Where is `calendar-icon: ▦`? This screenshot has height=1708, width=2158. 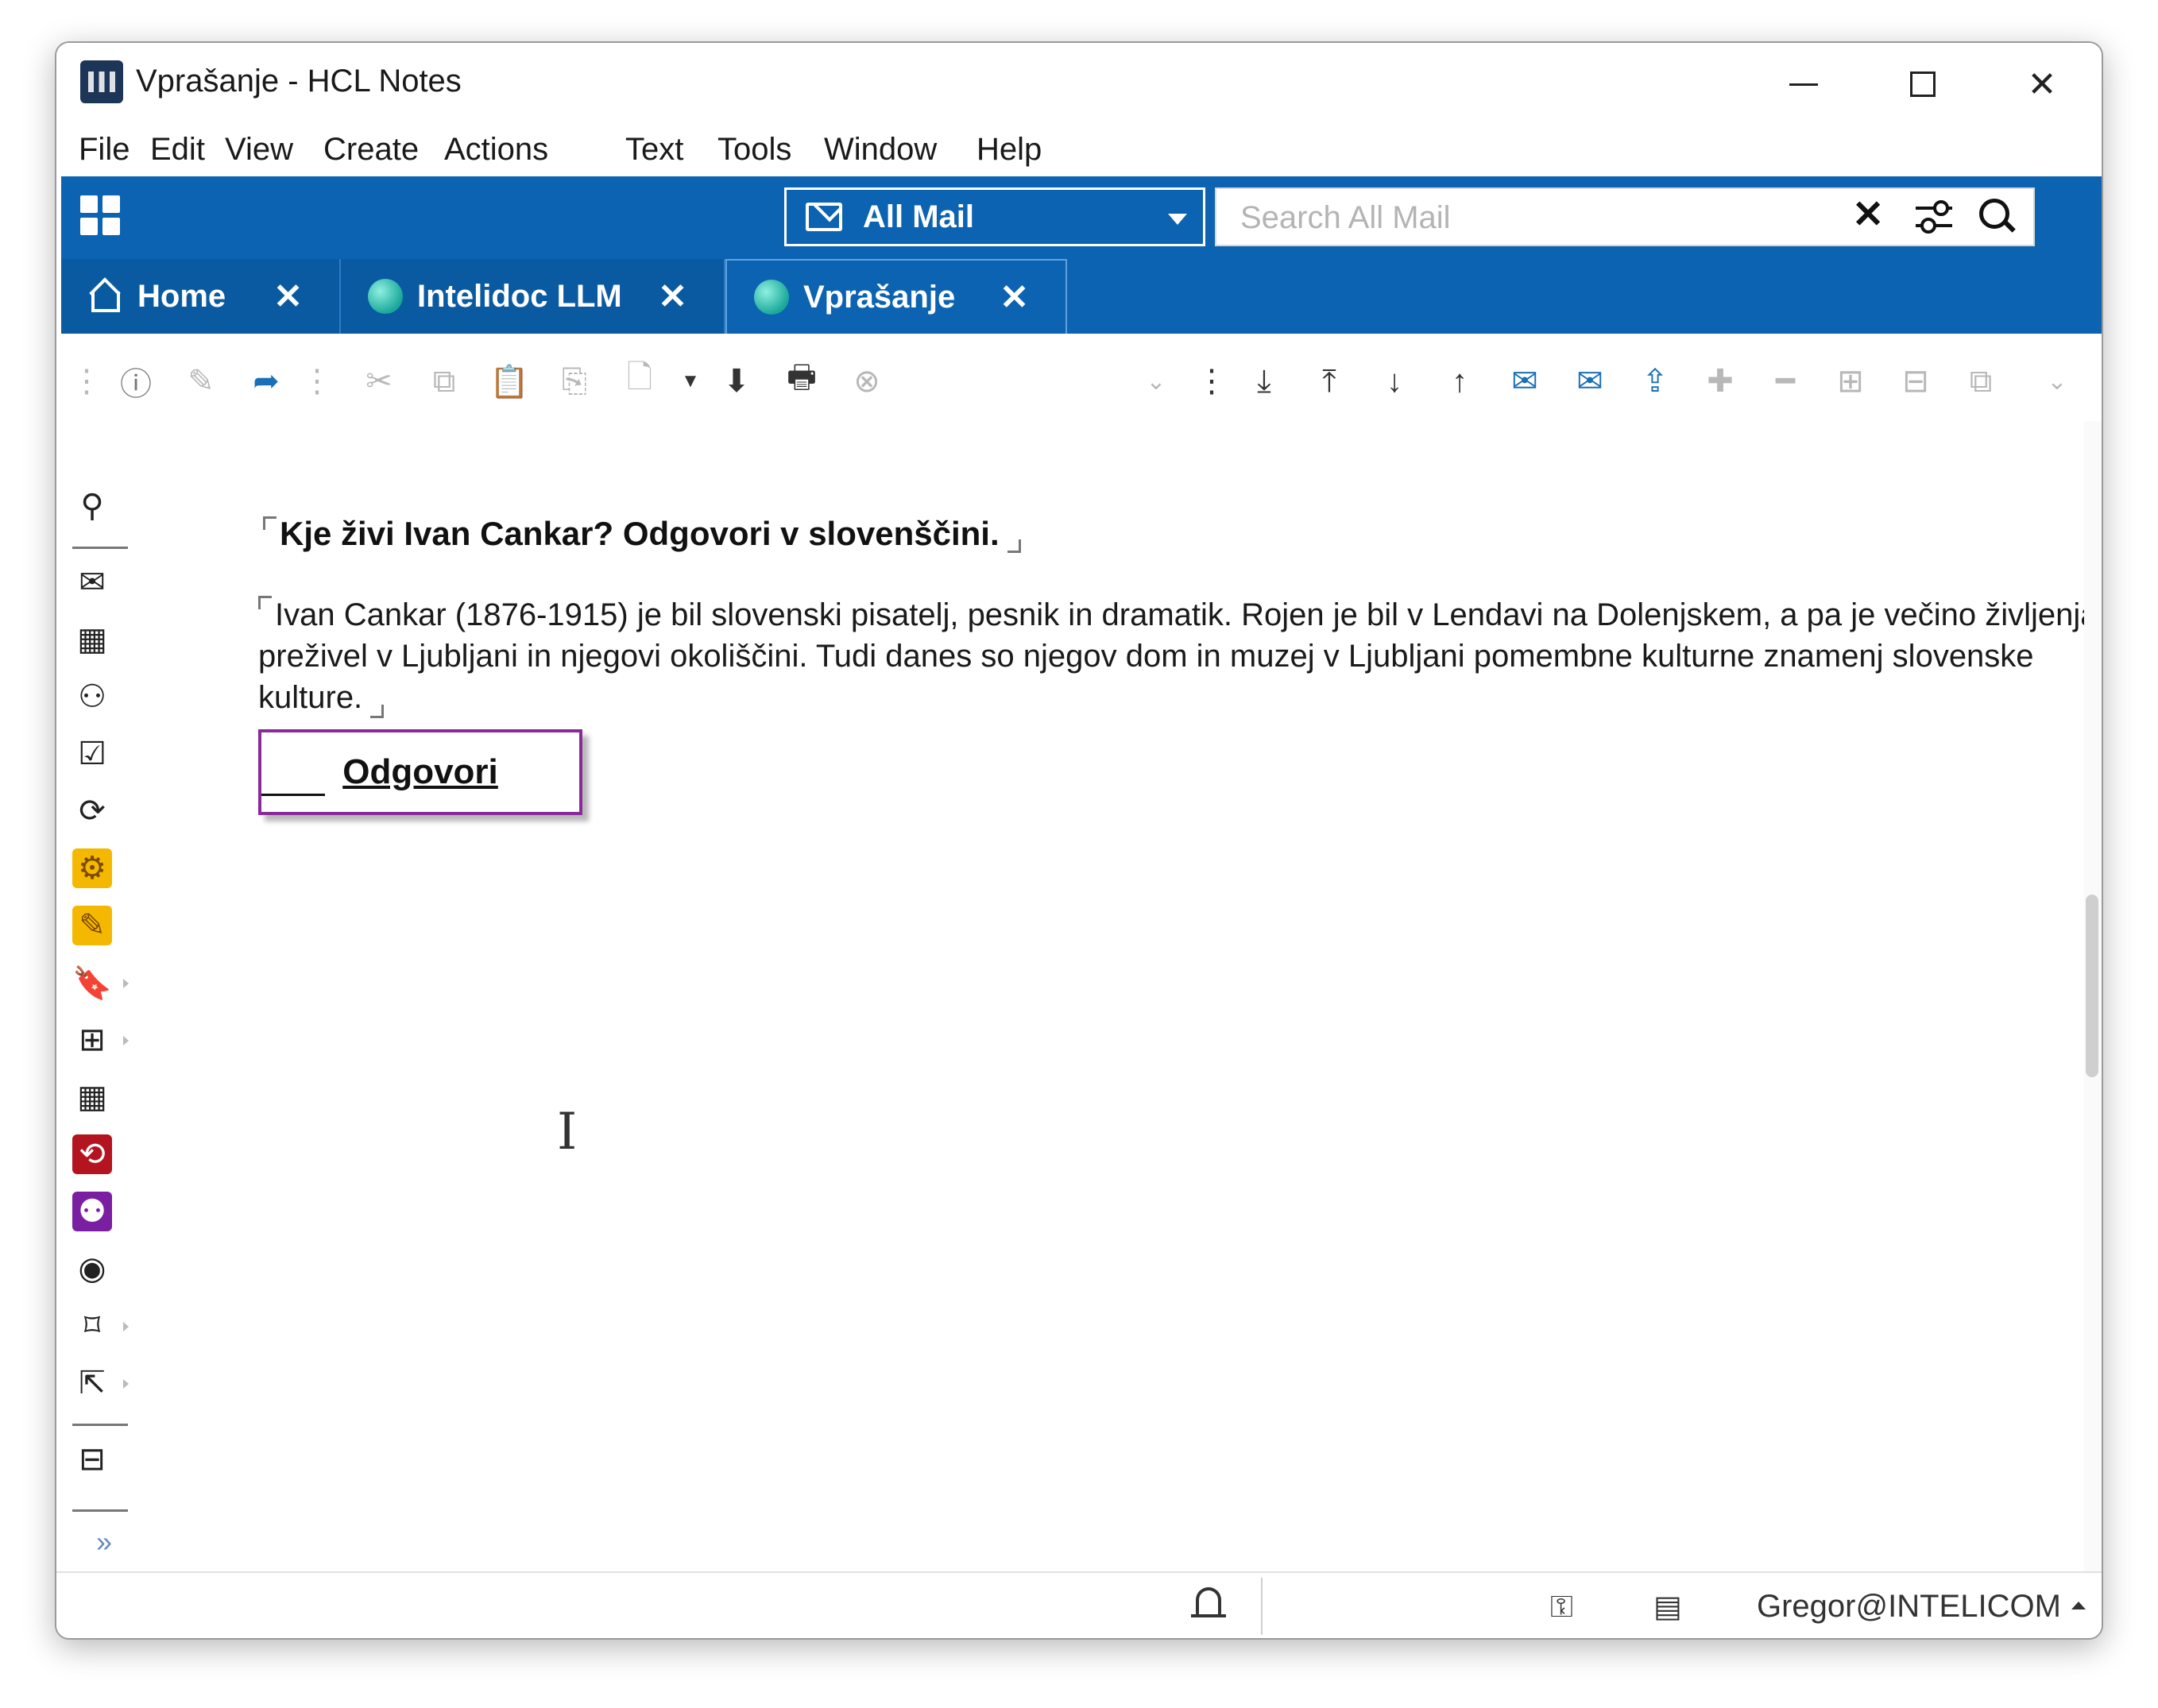
calendar-icon: ▦ is located at coordinates (92, 639).